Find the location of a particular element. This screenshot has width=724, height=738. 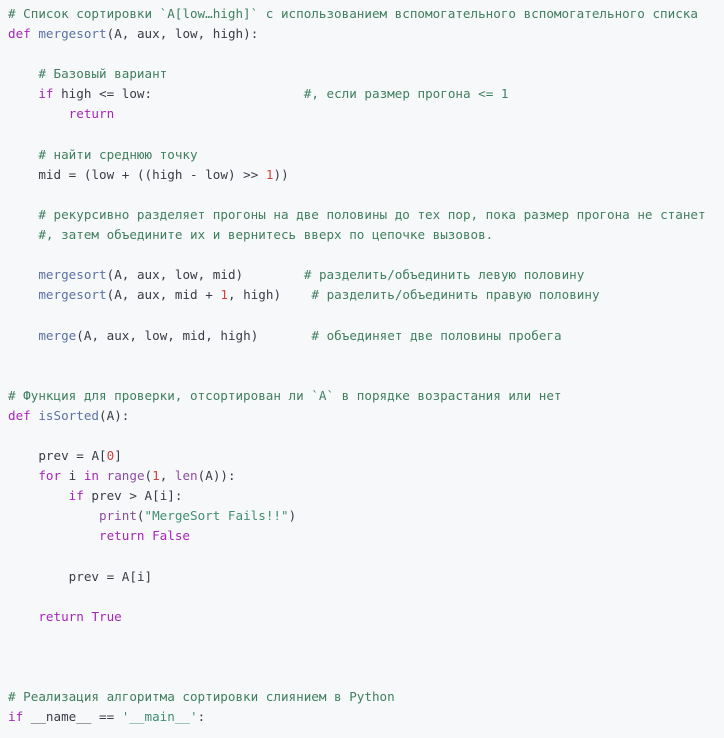

code-line: return is located at coordinates (366, 114).